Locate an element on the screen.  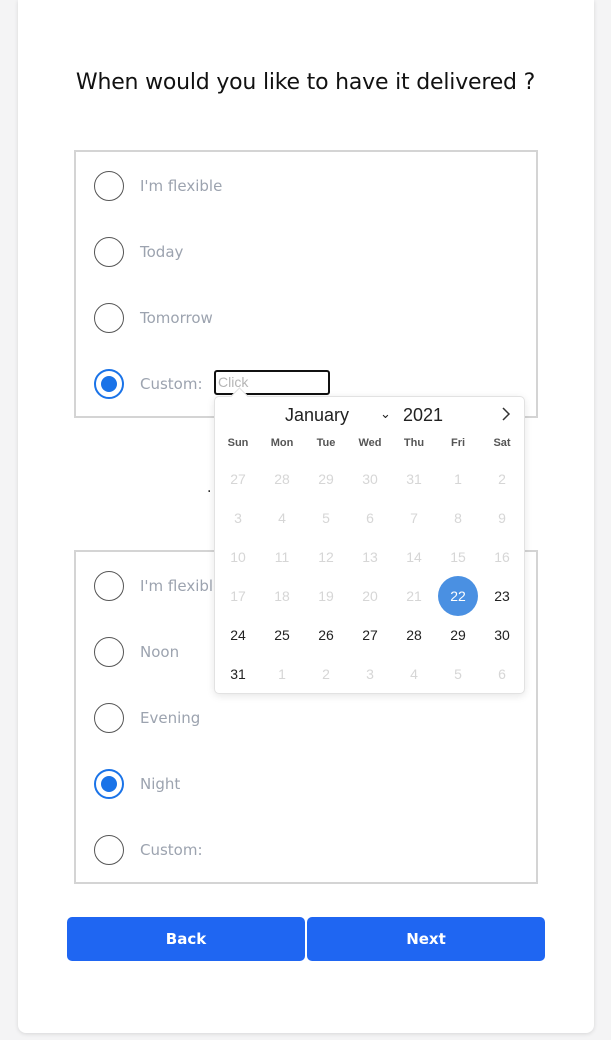
back-button: Back is located at coordinates (186, 939).